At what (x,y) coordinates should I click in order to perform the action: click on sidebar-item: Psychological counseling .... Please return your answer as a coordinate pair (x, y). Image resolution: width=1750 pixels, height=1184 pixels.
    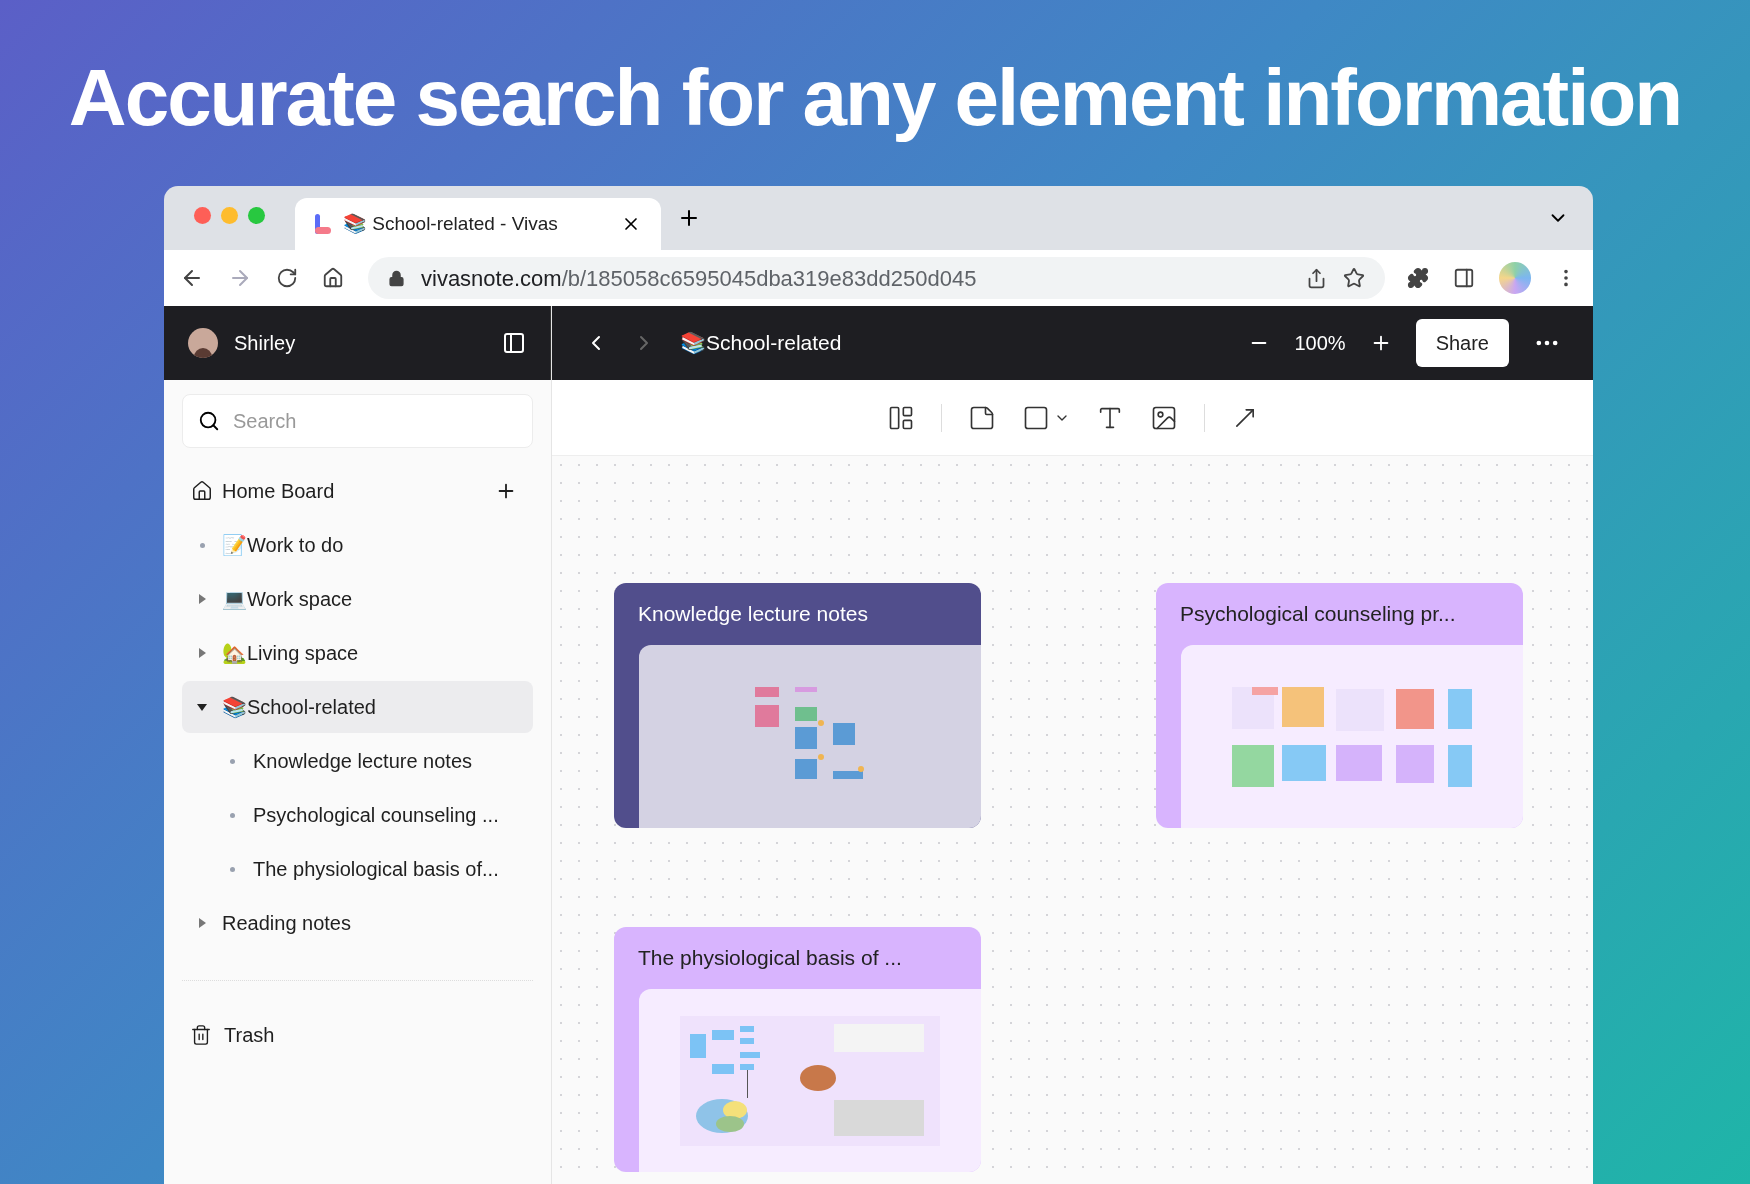
    Looking at the image, I should click on (357, 815).